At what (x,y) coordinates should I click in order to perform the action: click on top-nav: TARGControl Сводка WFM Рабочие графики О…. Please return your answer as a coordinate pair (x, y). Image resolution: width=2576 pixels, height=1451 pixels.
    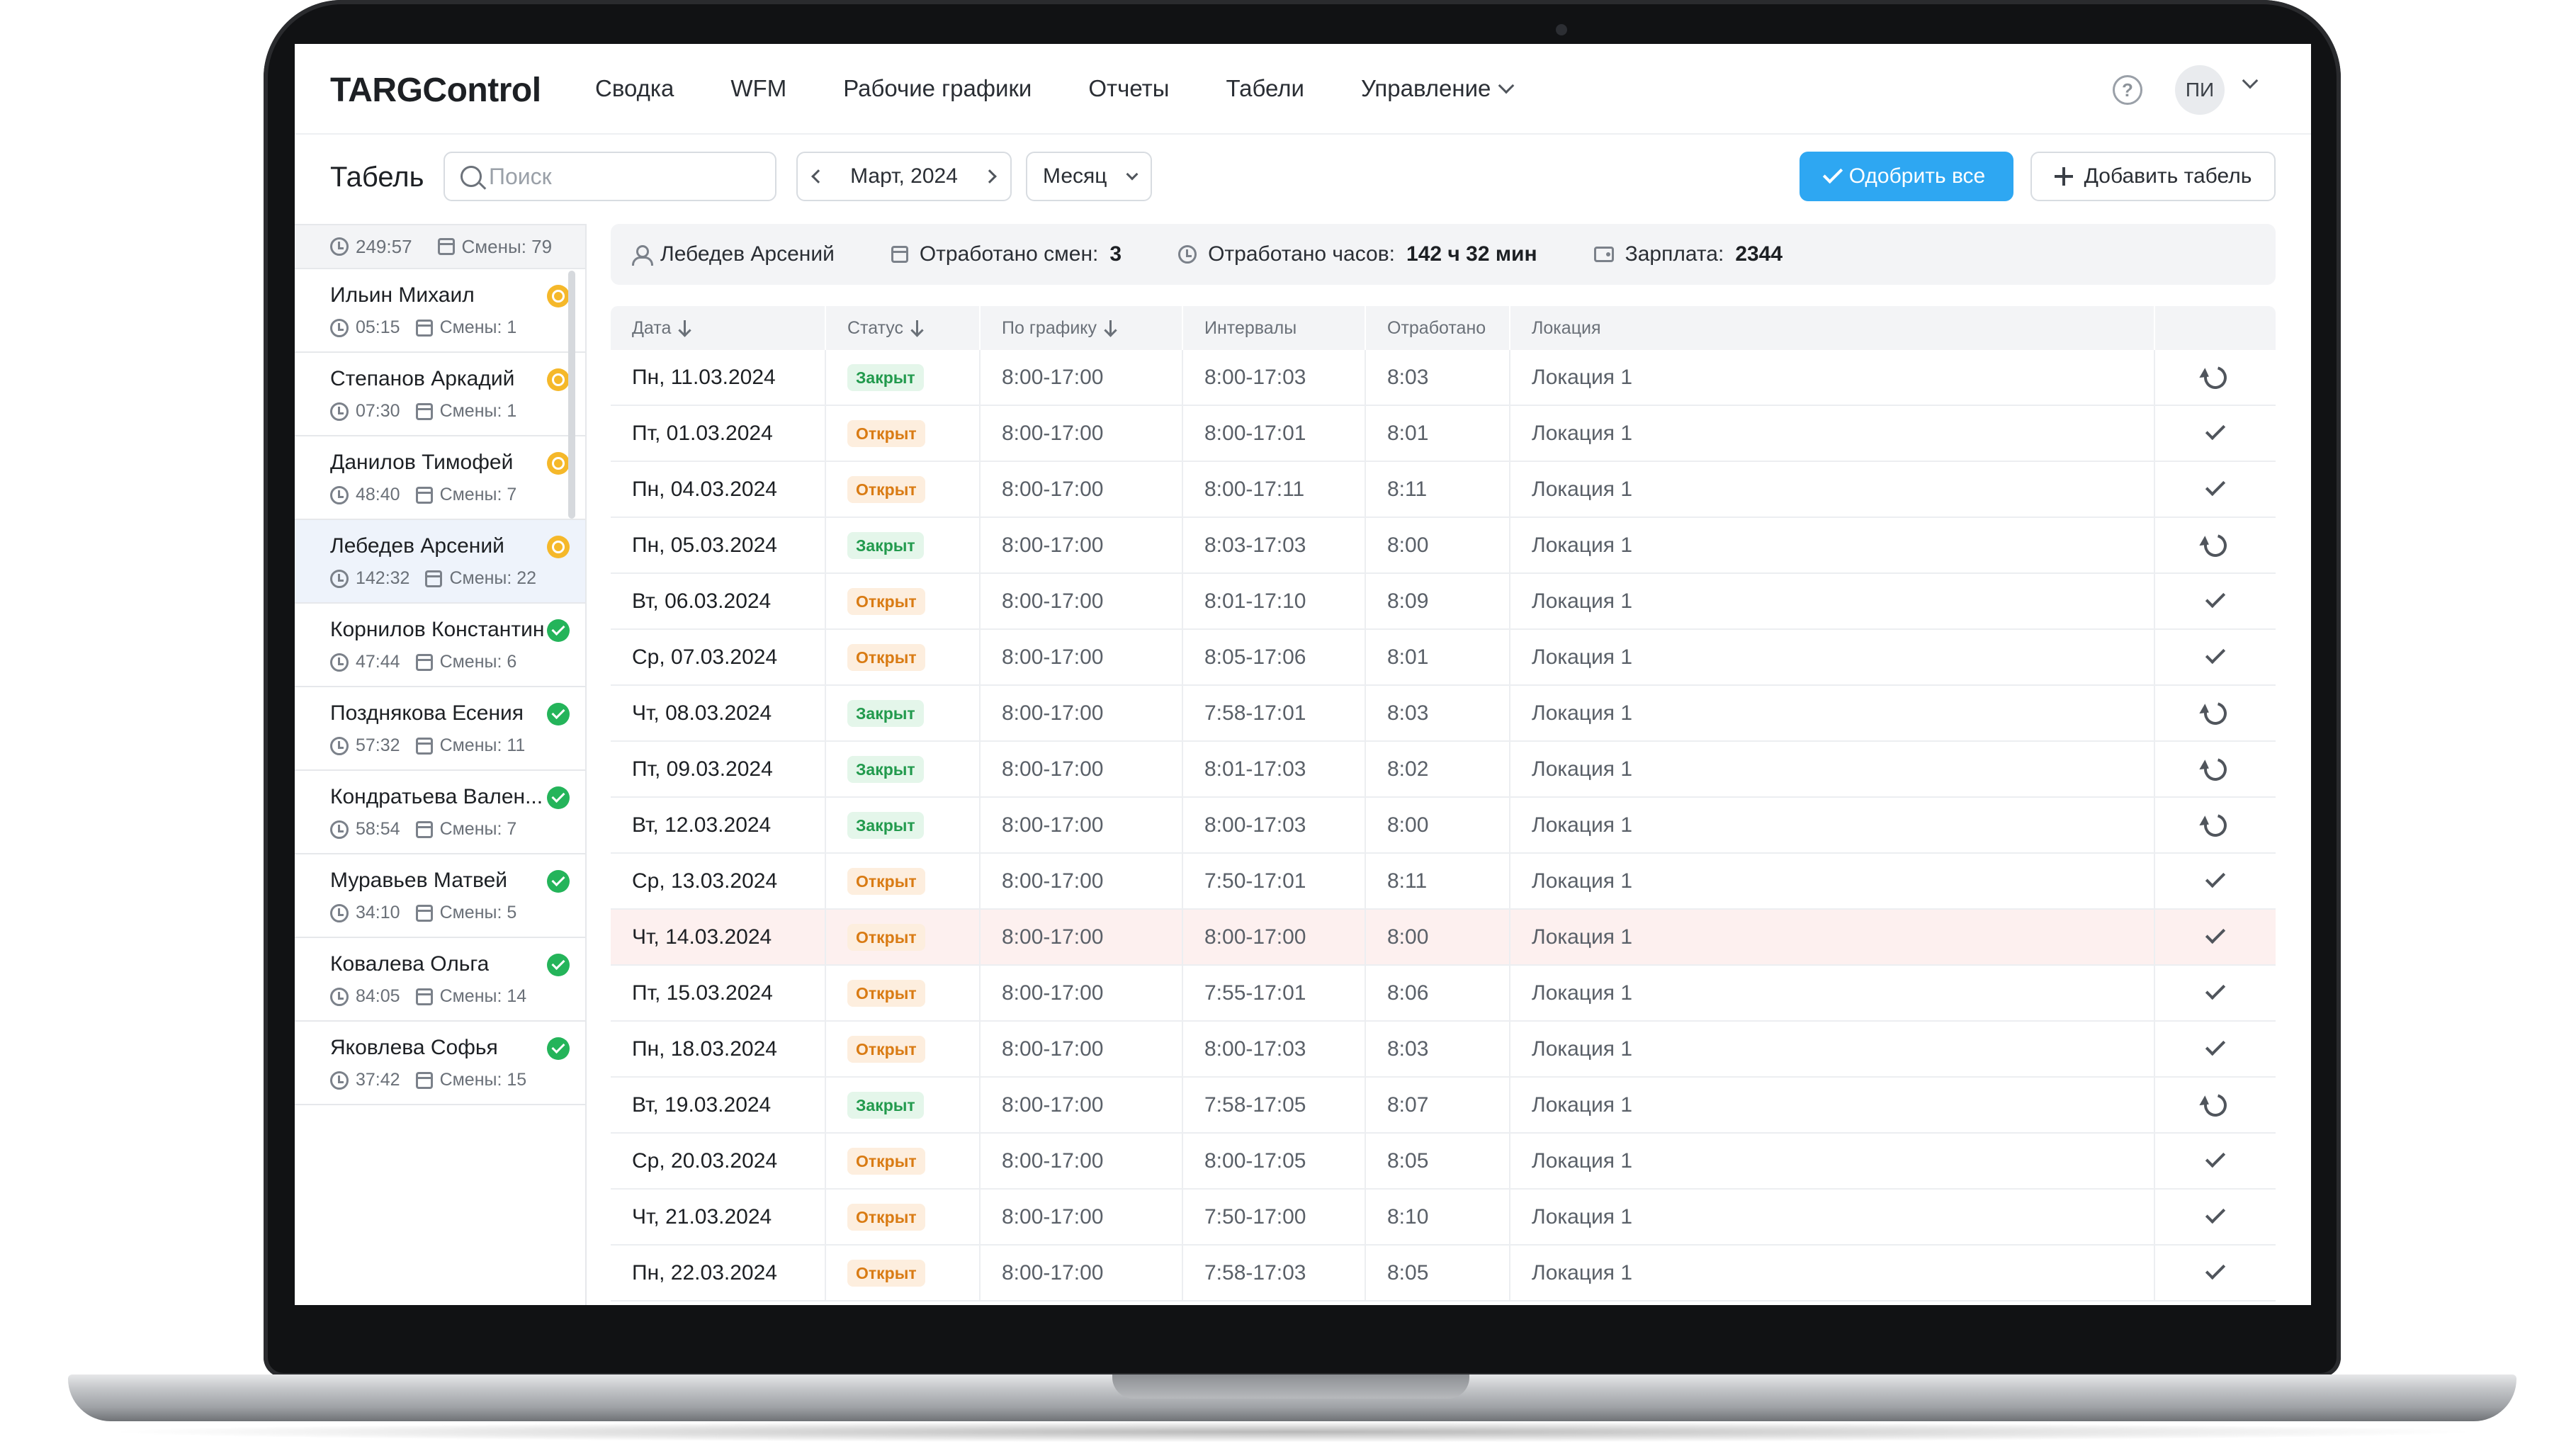
    Looking at the image, I should click on (1303, 89).